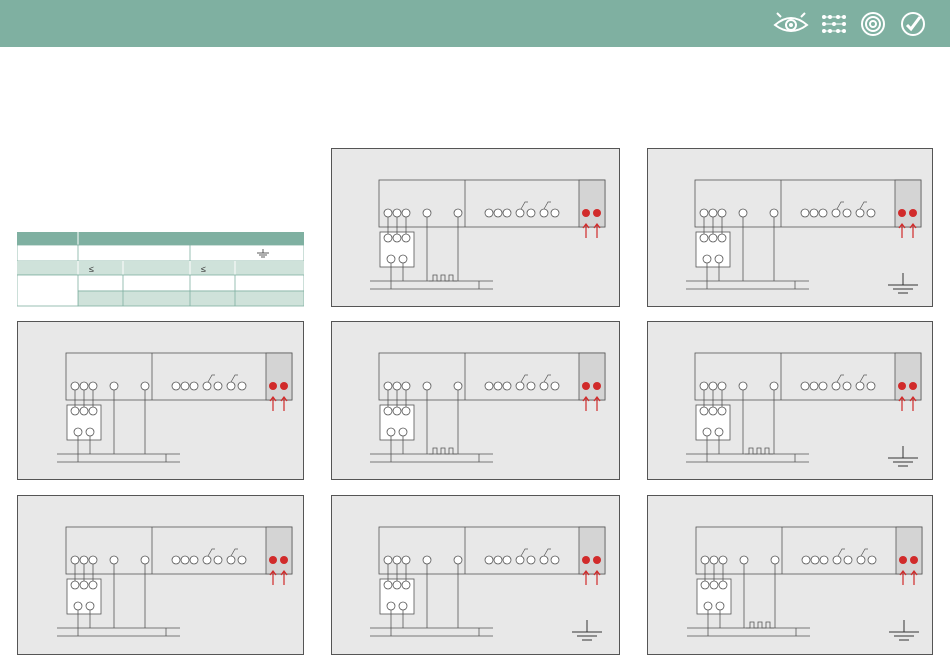 The height and width of the screenshot is (672, 950). What do you see at coordinates (834, 24) in the screenshot?
I see `dots-grid-icon` at bounding box center [834, 24].